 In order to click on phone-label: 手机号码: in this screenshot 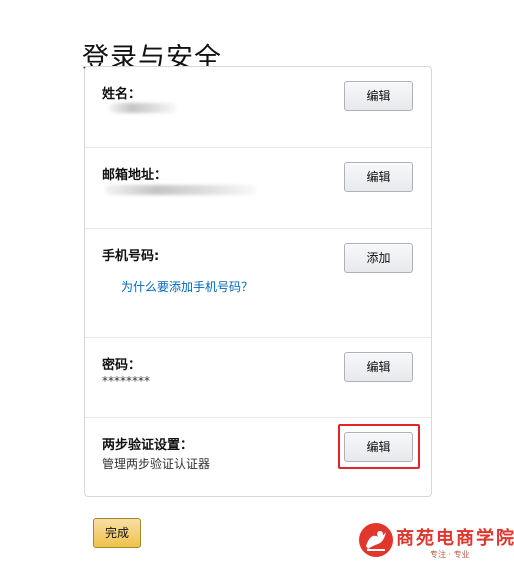, I will do `click(131, 256)`.